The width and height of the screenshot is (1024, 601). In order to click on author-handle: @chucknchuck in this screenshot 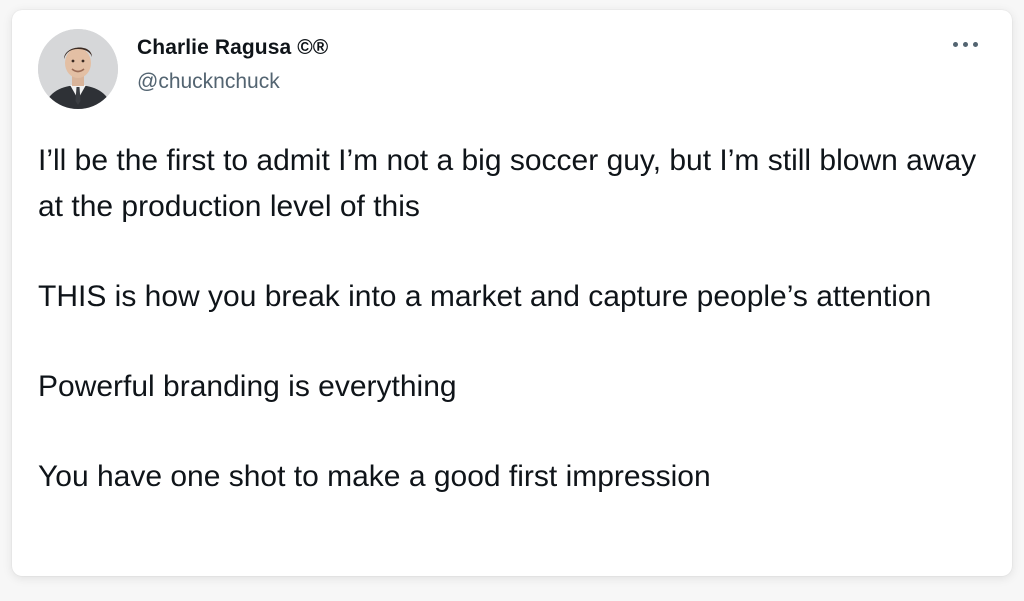, I will do `click(208, 82)`.